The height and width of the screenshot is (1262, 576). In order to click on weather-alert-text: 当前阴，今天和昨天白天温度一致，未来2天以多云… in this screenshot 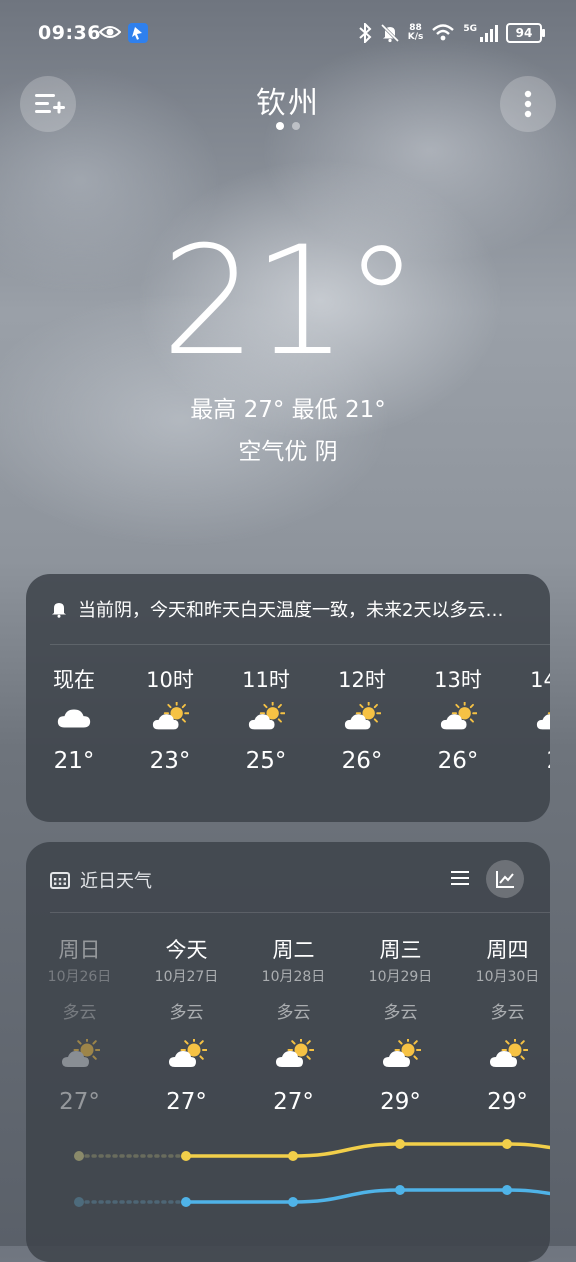, I will do `click(291, 610)`.